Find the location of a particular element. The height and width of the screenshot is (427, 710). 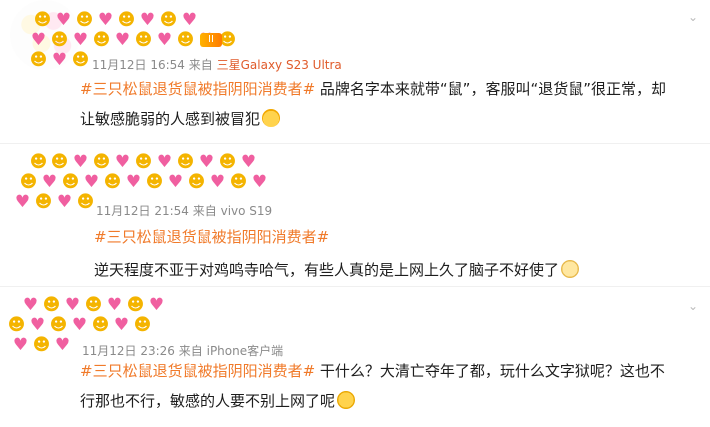

nickname-emoji-row: ♥ ☻ ♥ ☻ ♥ ☻ ♥ is located at coordinates (93, 305).